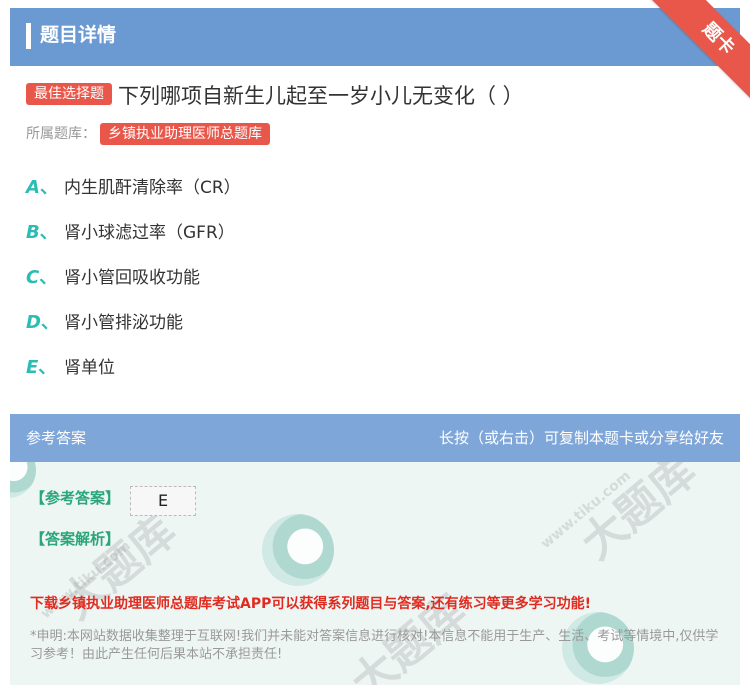 This screenshot has width=750, height=685. Describe the element at coordinates (41, 367) in the screenshot. I see `option-letter: E、` at that location.